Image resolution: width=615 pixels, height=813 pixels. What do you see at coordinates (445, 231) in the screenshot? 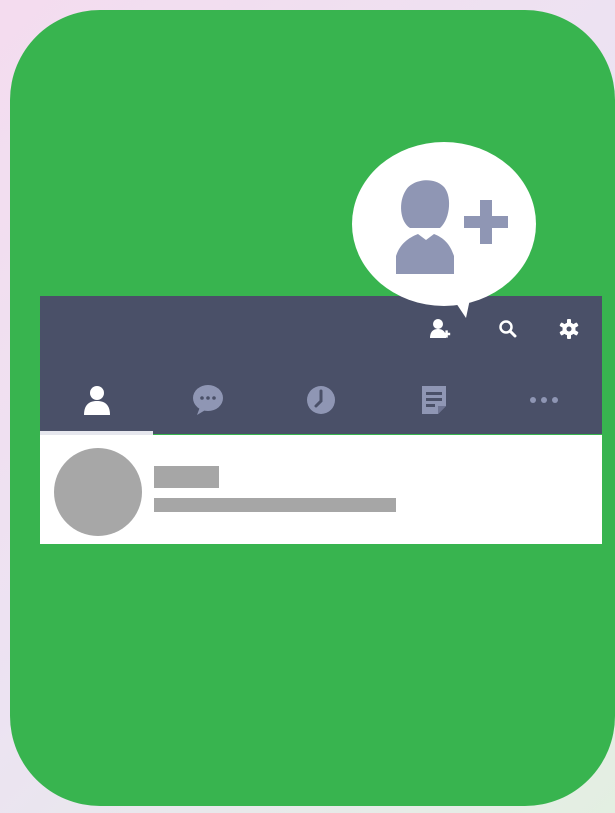
I see `add-friend-callout` at bounding box center [445, 231].